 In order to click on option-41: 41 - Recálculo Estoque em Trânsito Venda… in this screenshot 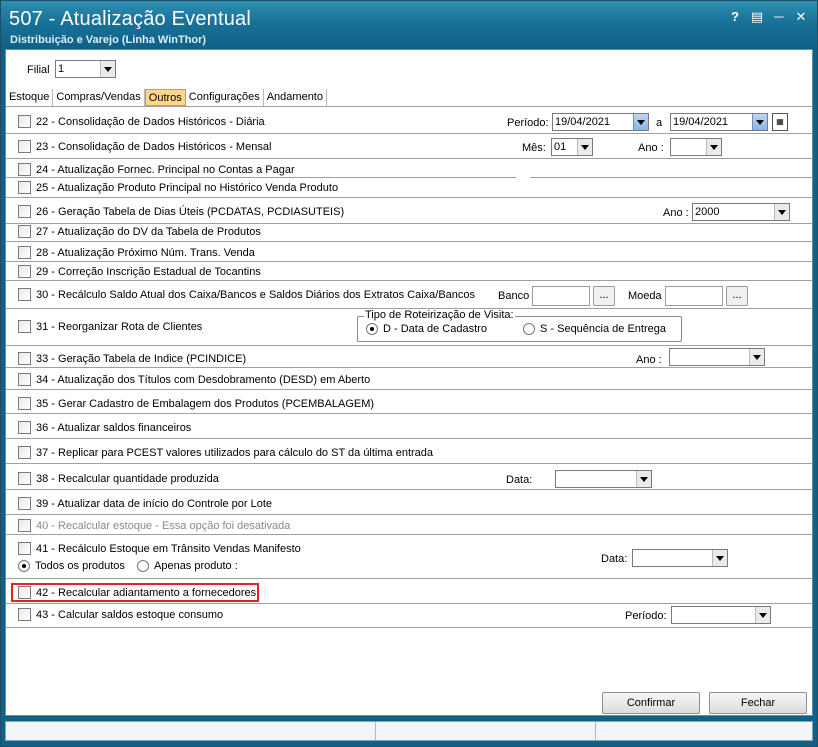, I will do `click(159, 548)`.